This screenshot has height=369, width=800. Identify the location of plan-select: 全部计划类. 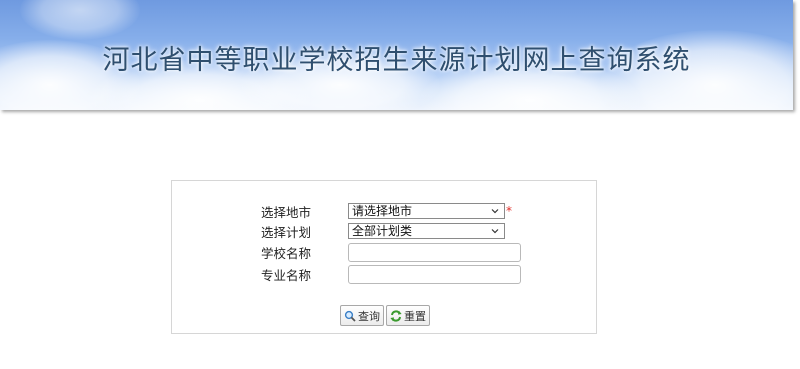
(426, 231).